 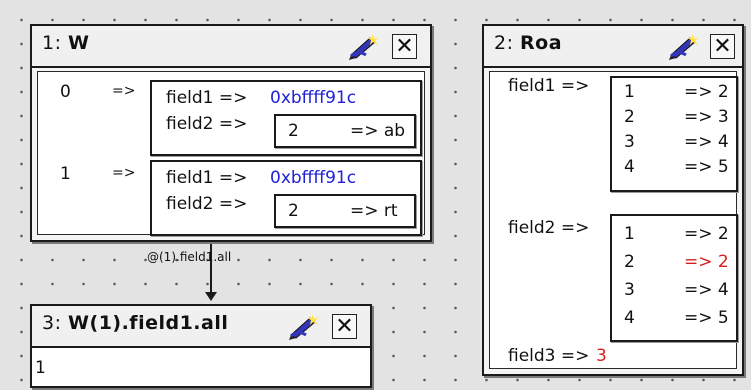 What do you see at coordinates (613, 47) in the screenshot?
I see `panel-title-bar: 2: Roa ✕` at bounding box center [613, 47].